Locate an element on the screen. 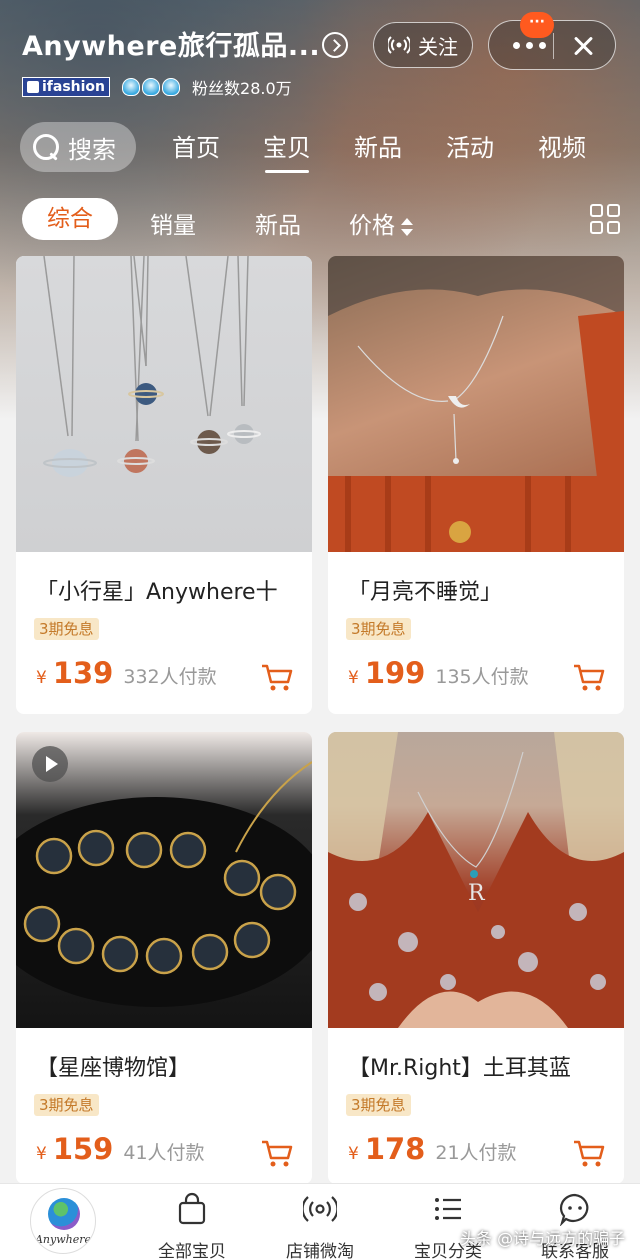 The height and width of the screenshot is (1259, 640). sold-count: 21人付款 is located at coordinates (476, 1153).